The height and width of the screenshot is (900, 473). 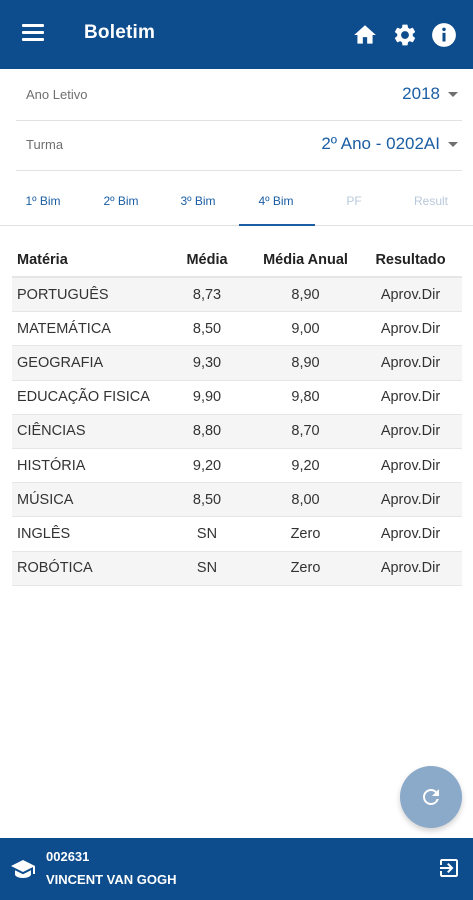 I want to click on graduation-cap-icon, so click(x=23, y=869).